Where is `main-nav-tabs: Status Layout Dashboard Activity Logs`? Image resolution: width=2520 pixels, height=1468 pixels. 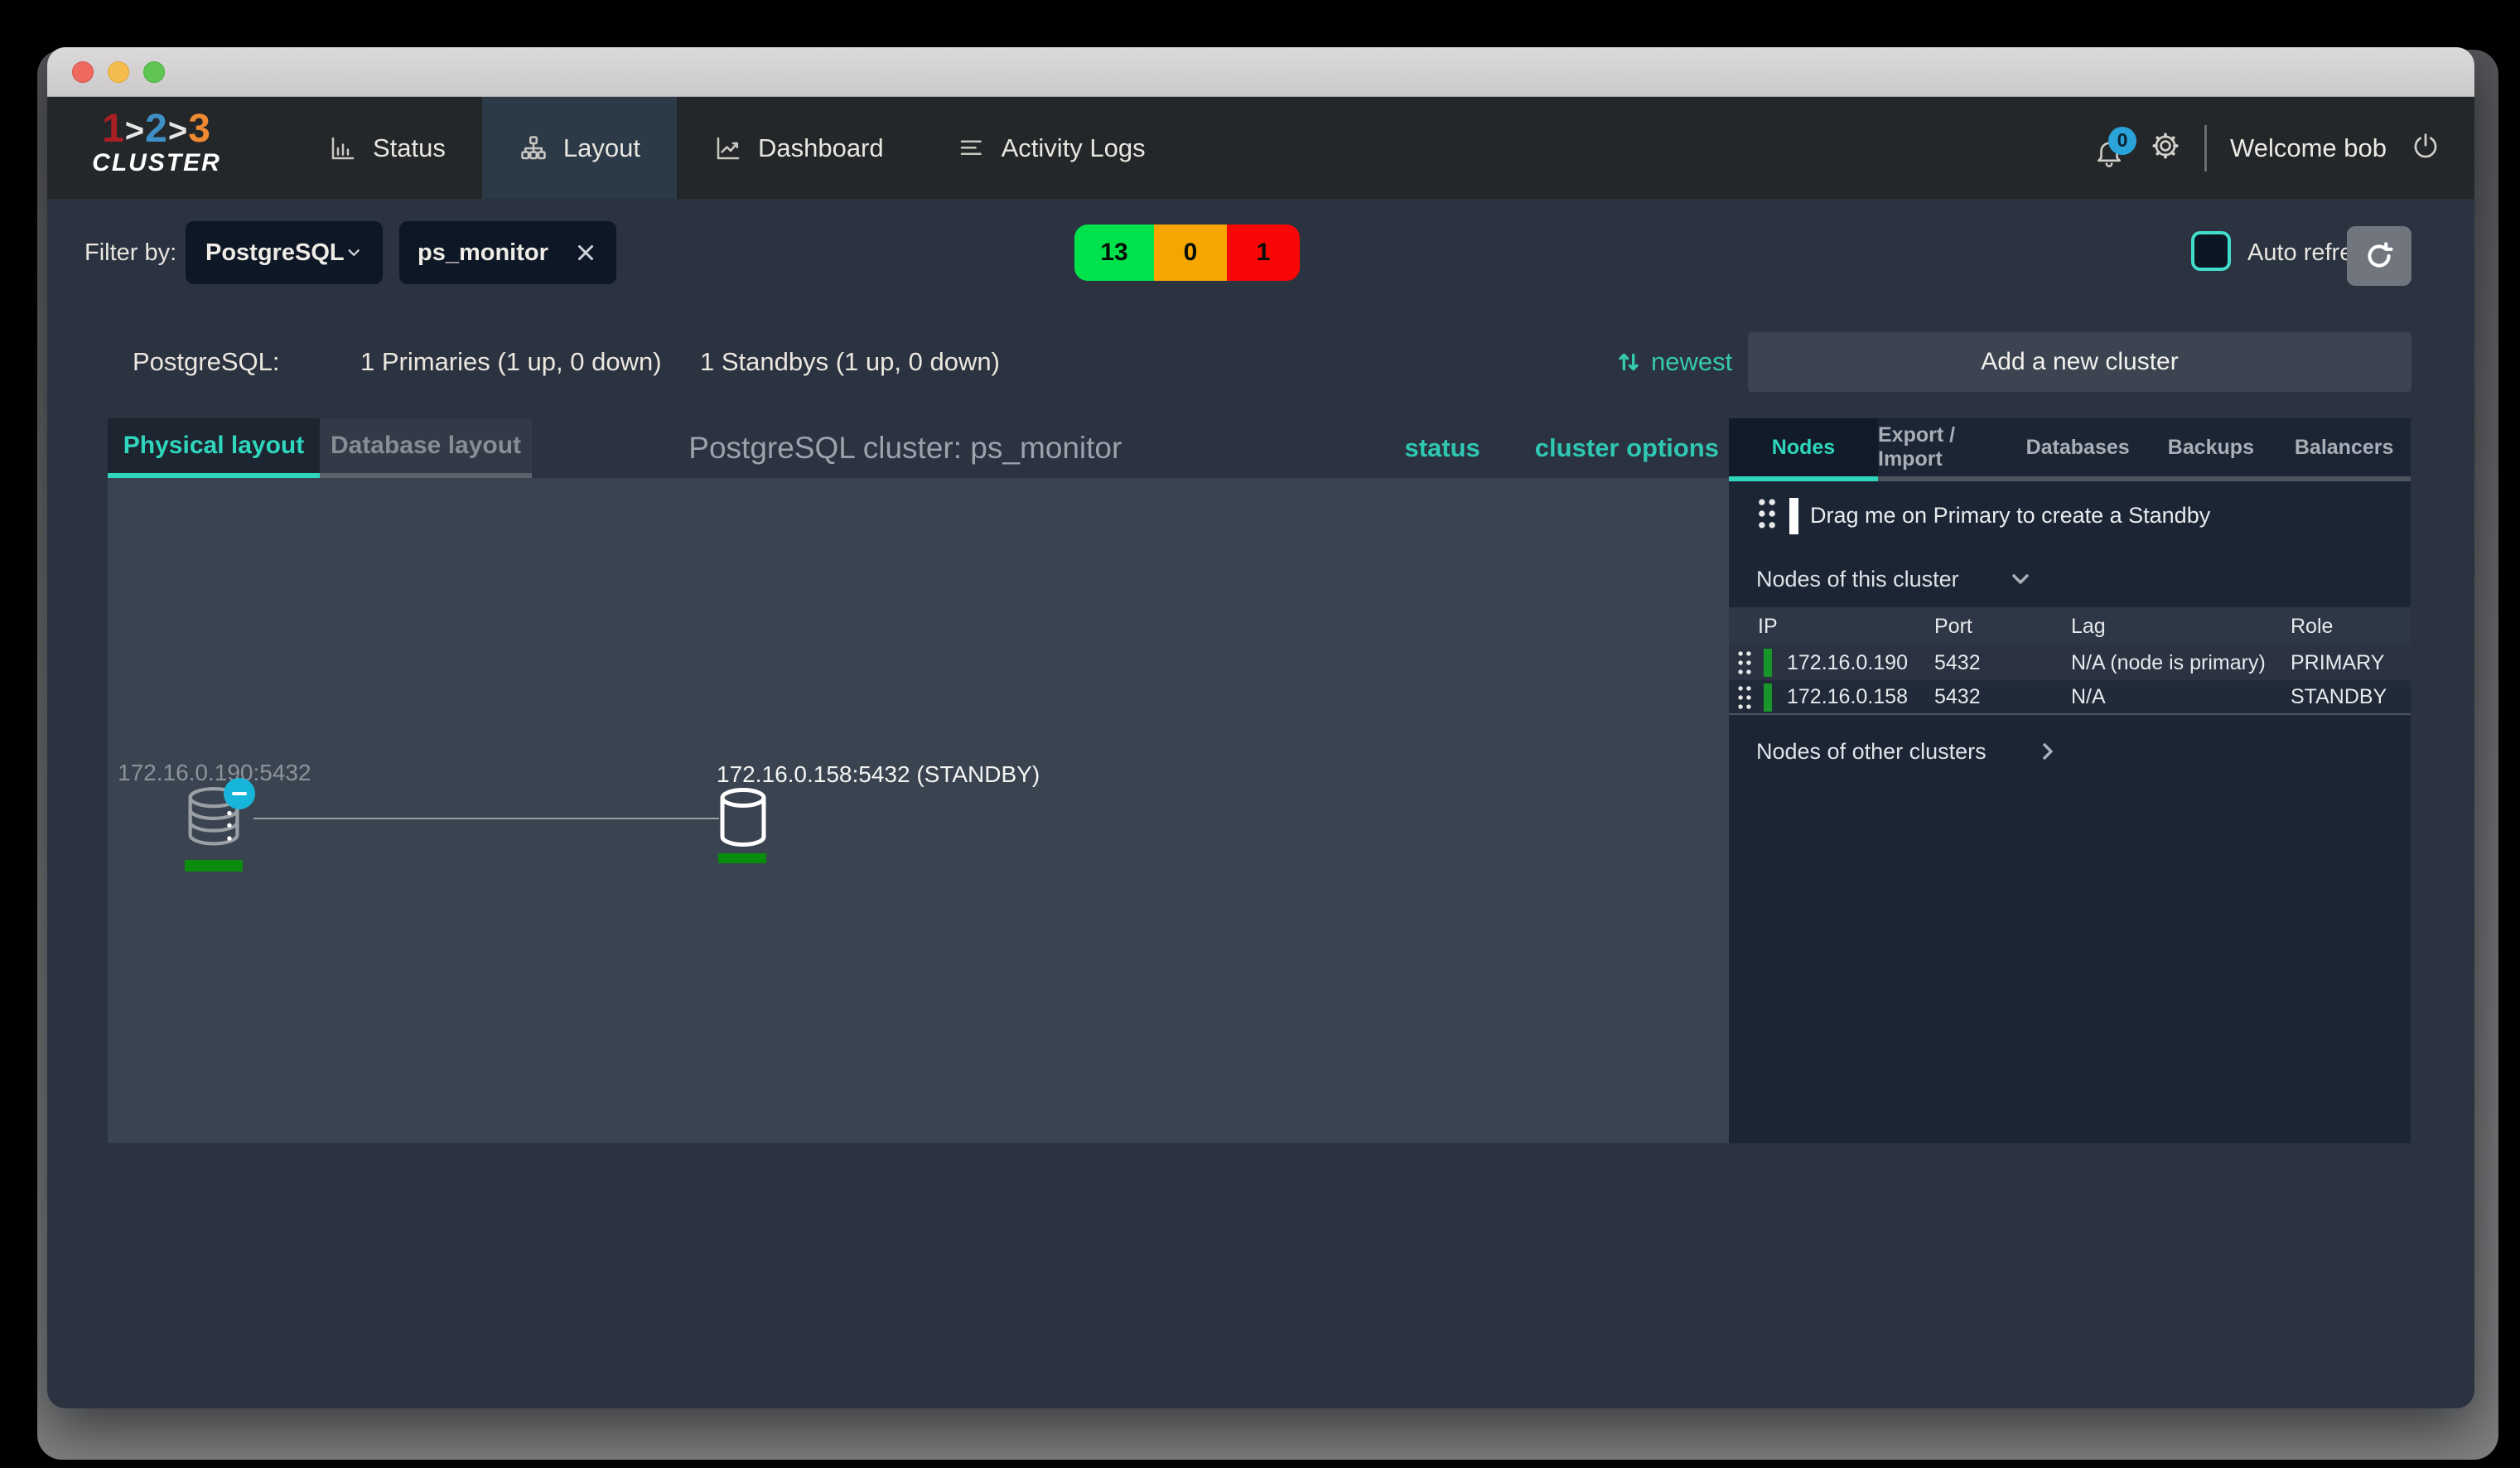
main-nav-tabs: Status Layout Dashboard Activity Logs is located at coordinates (737, 148).